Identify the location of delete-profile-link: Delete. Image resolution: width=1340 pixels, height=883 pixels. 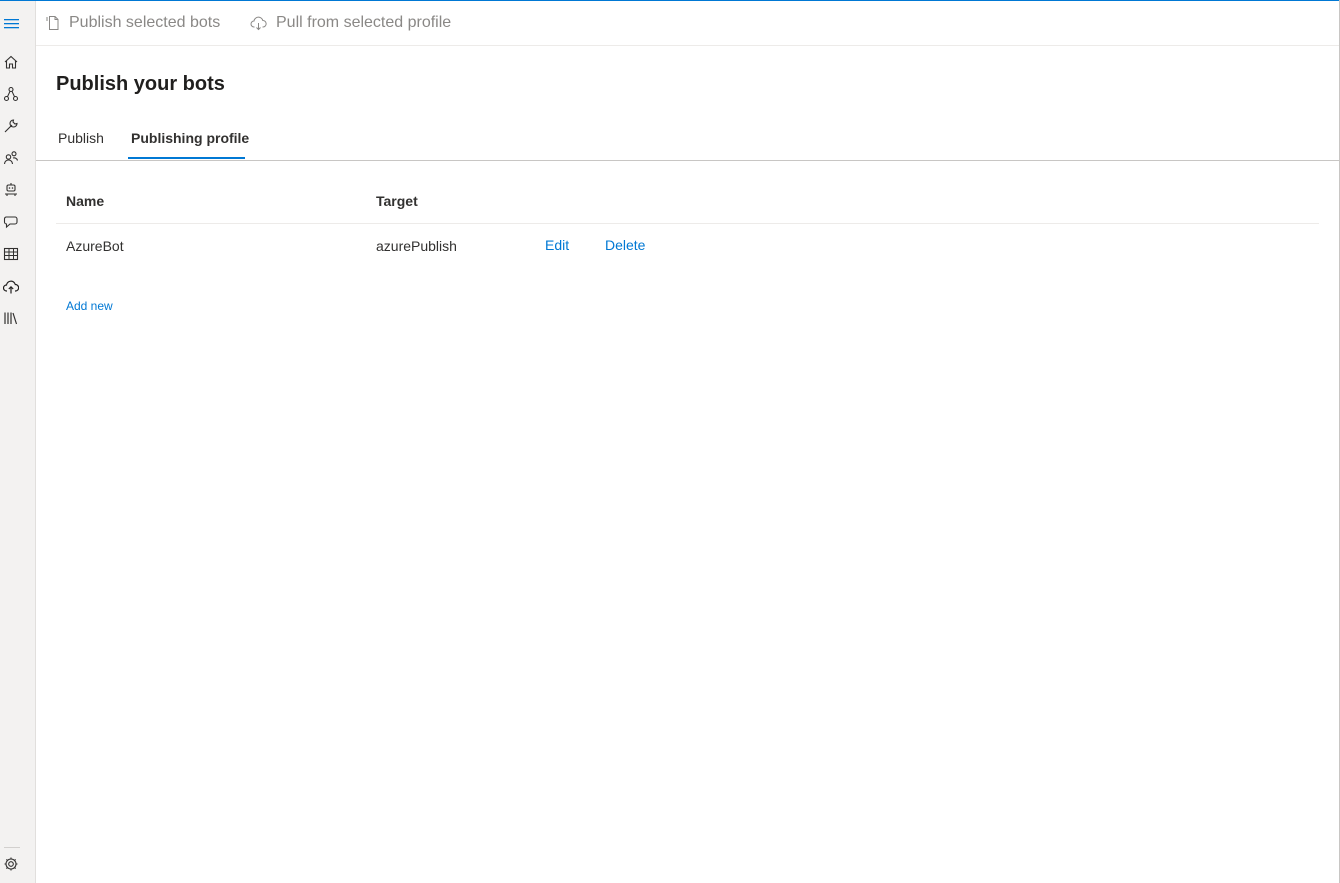
(625, 245).